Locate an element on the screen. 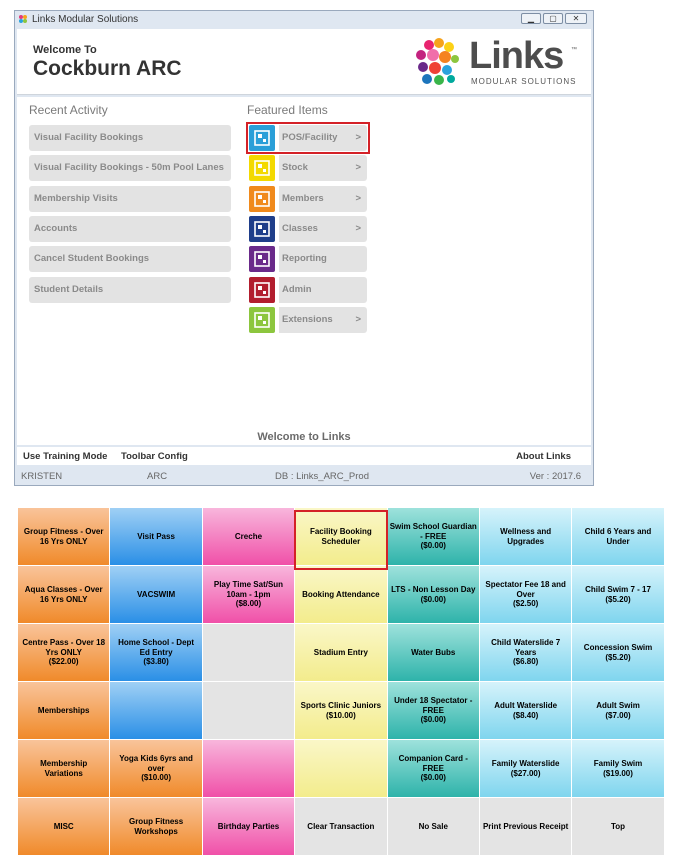 The width and height of the screenshot is (680, 864). pos-tile: Aqua Classes - Over 16 Yrs ONLY is located at coordinates (64, 595).